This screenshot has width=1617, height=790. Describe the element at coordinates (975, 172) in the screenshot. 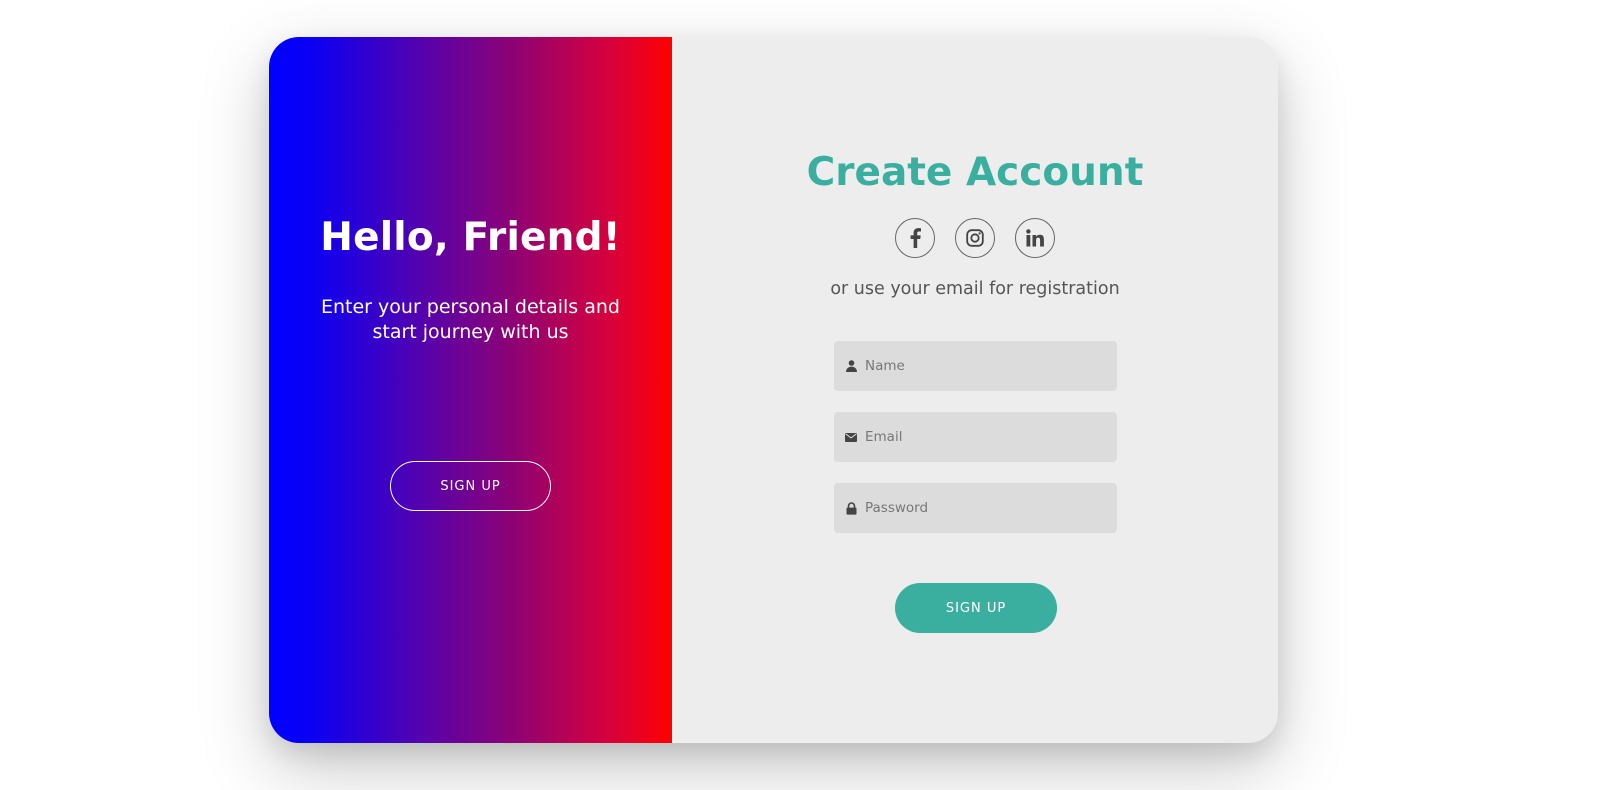

I see `page-title: Create Account` at that location.